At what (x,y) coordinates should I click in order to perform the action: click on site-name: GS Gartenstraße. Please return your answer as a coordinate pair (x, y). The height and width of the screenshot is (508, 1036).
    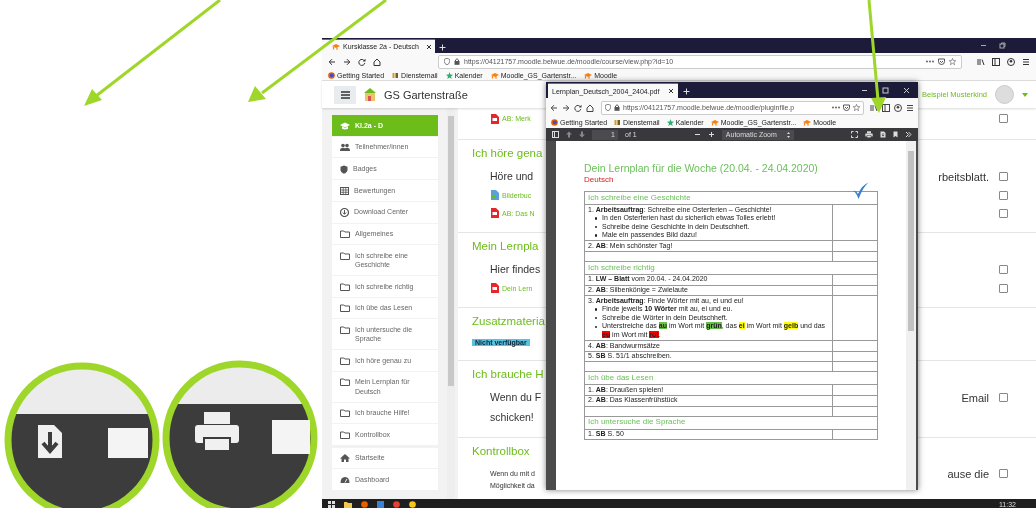
    Looking at the image, I should click on (426, 94).